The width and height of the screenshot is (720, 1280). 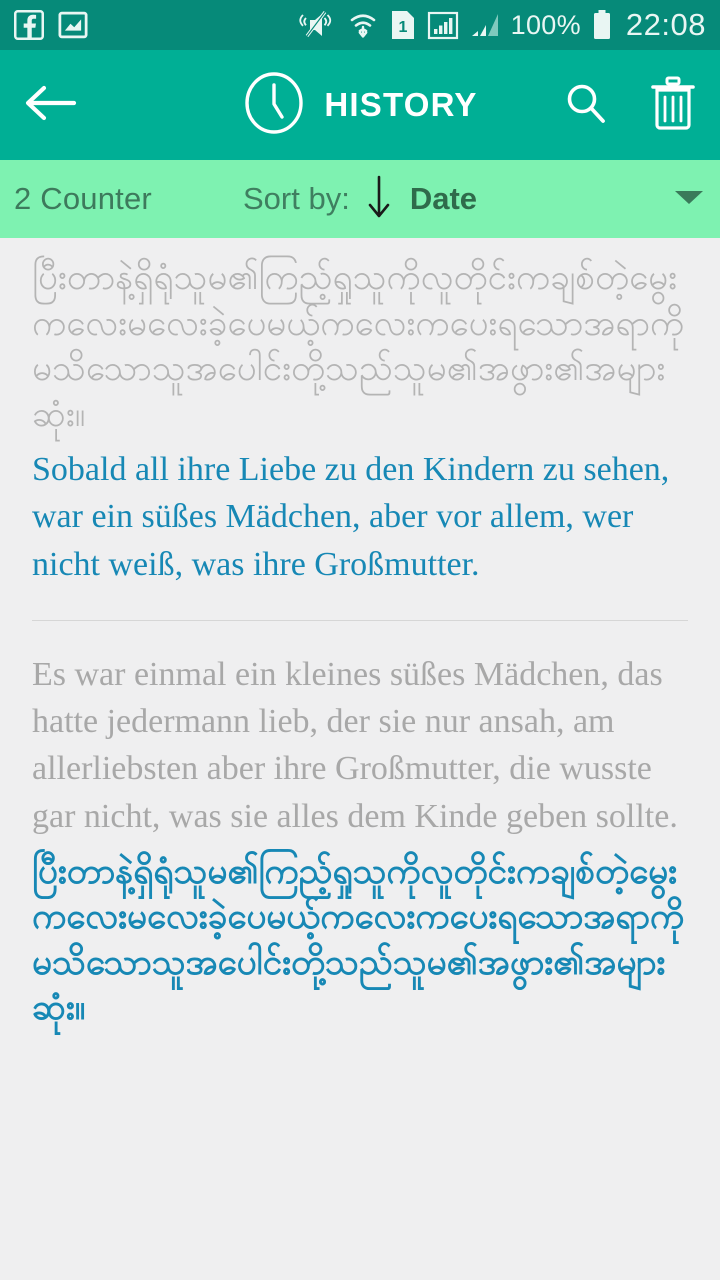 I want to click on status-bar-notifications, so click(x=51, y=25).